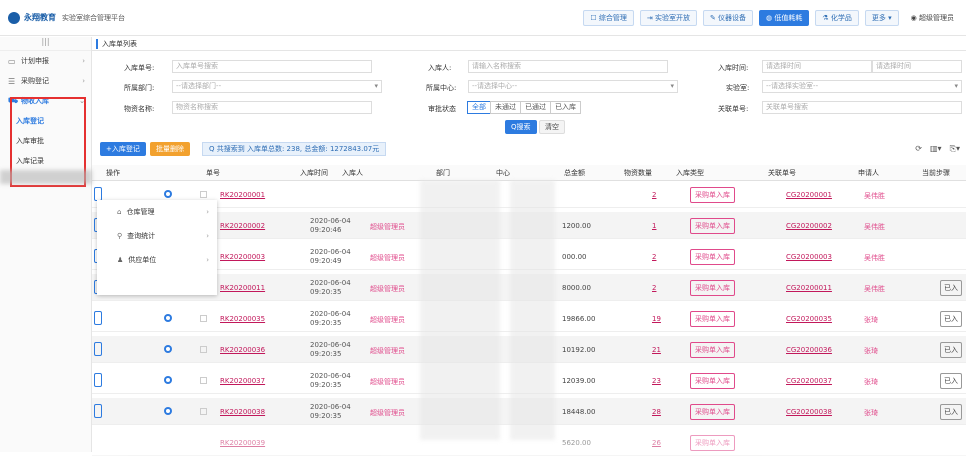 The height and width of the screenshot is (456, 966). Describe the element at coordinates (157, 236) in the screenshot. I see `menu-query: ⚲ 查询统计 ›` at that location.